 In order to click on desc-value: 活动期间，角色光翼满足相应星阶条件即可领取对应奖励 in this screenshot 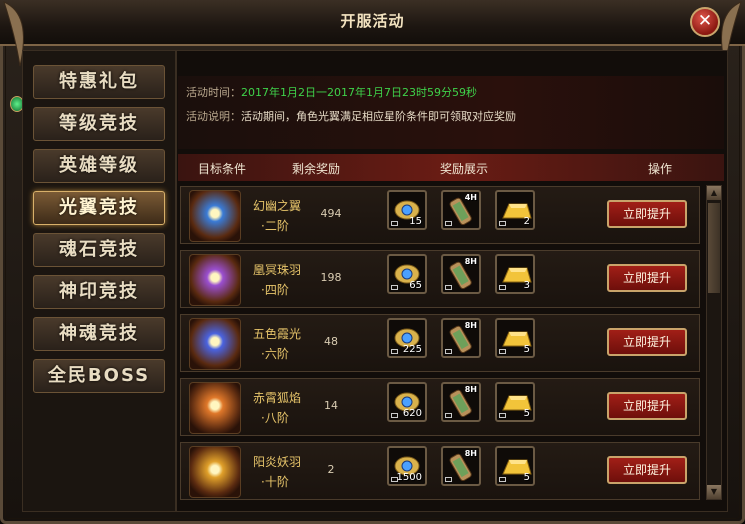, I will do `click(378, 116)`.